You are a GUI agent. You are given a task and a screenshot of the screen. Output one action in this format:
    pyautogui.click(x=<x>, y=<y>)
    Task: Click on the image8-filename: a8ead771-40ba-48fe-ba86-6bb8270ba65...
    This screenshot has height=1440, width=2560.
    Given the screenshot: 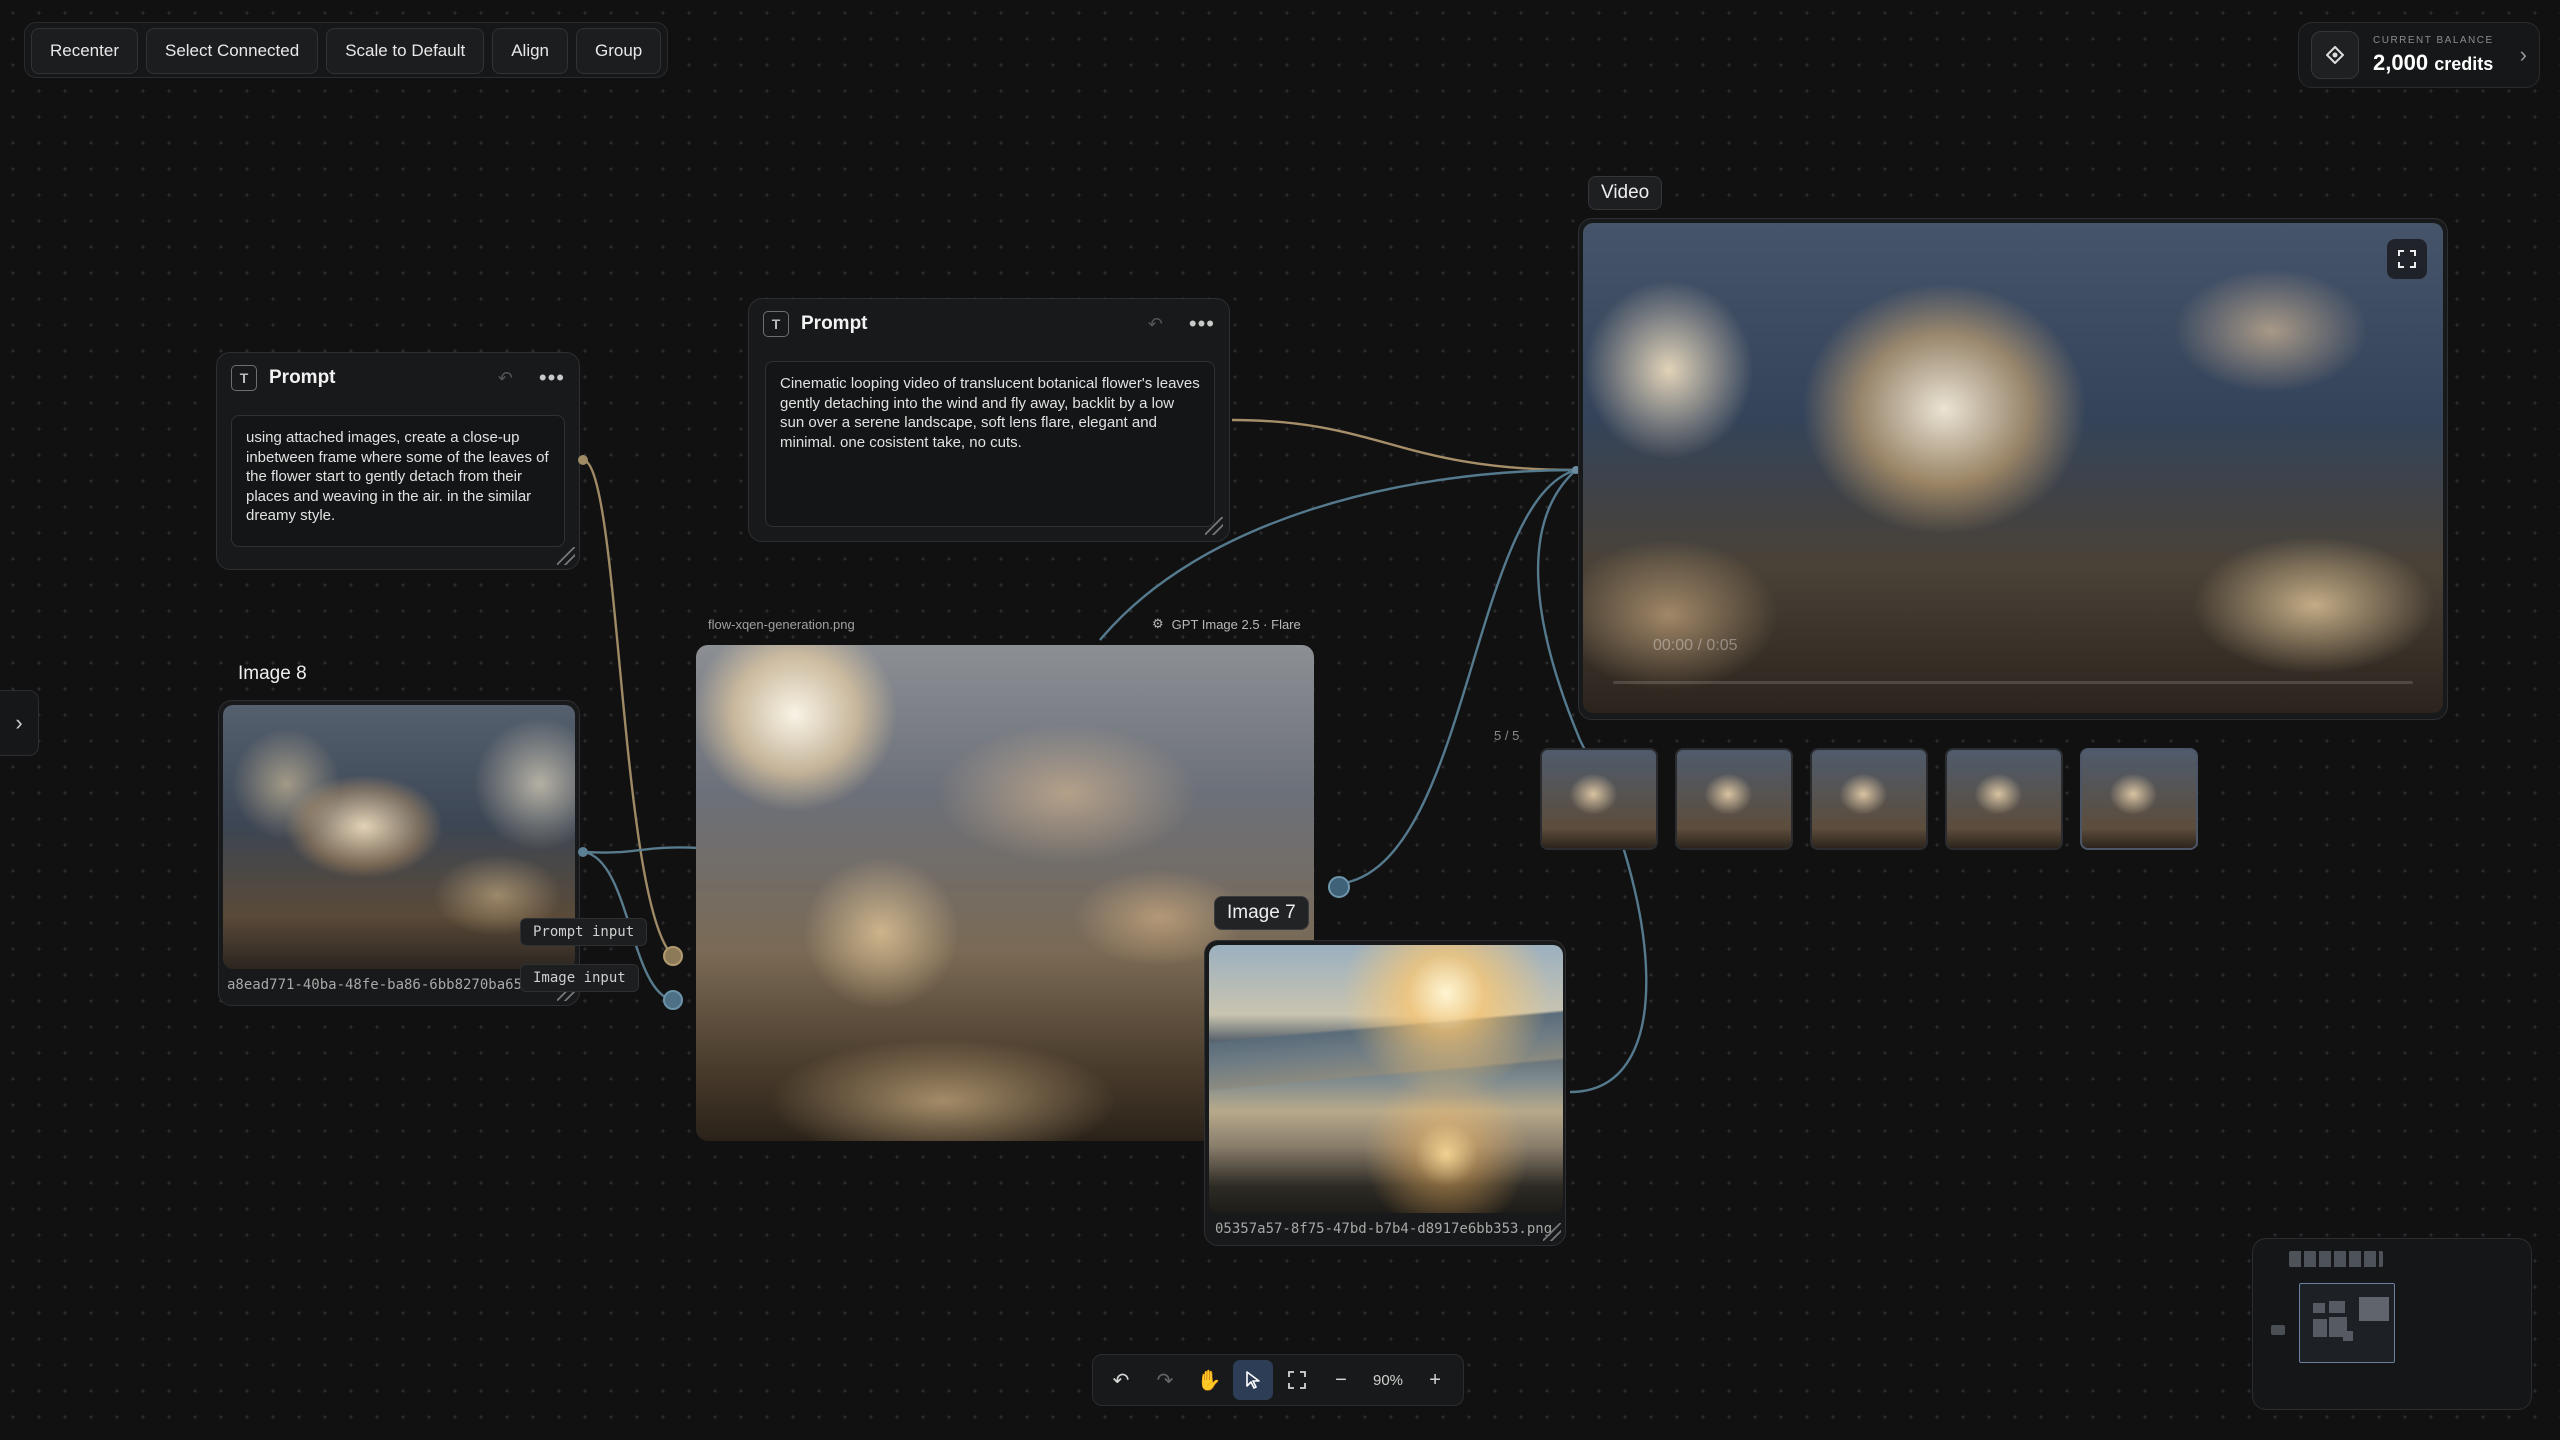 What is the action you would take?
    pyautogui.click(x=387, y=985)
    